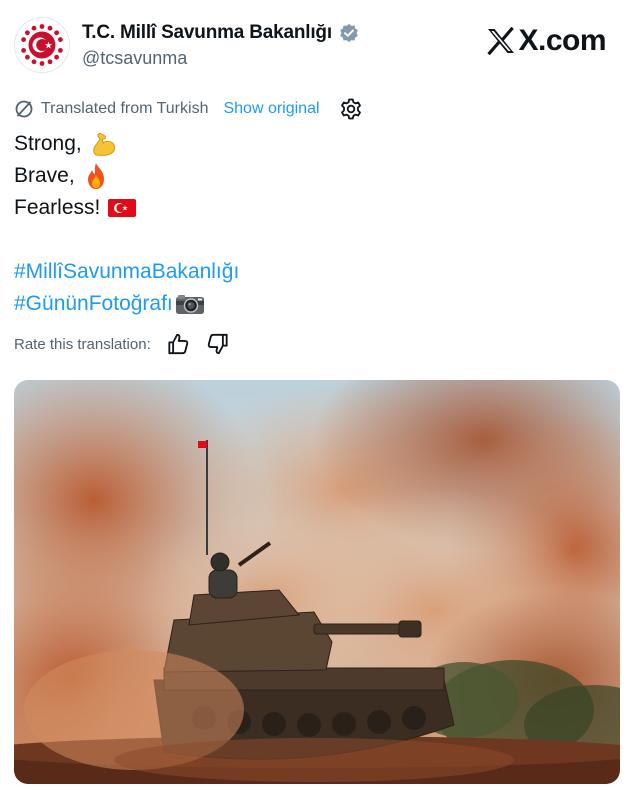 The image size is (634, 800). What do you see at coordinates (126, 144) in the screenshot?
I see `tweet-line: Strong,` at bounding box center [126, 144].